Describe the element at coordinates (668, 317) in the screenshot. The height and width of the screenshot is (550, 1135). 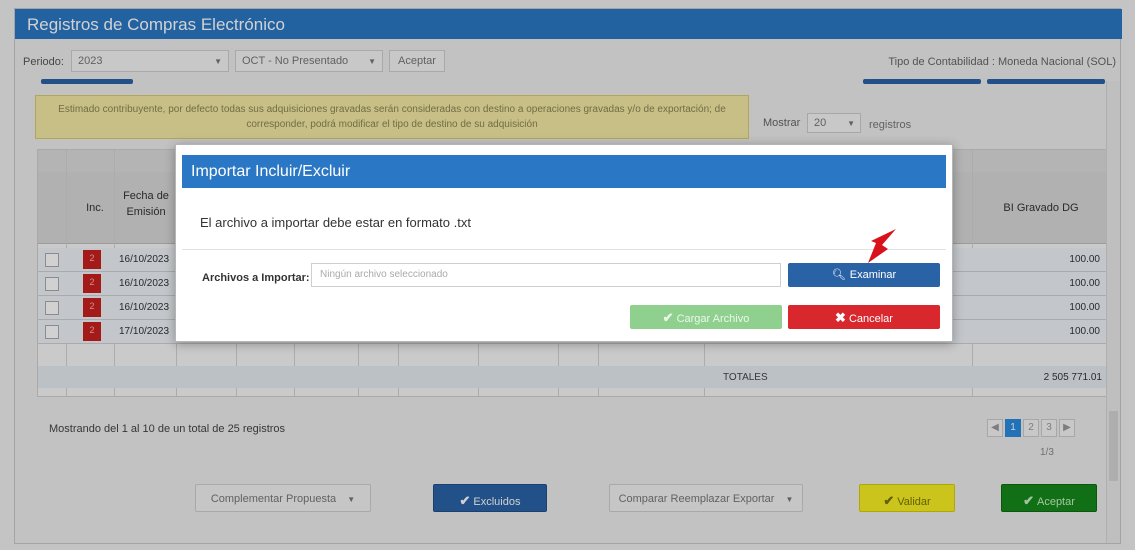
I see `check-icon: ✔` at that location.